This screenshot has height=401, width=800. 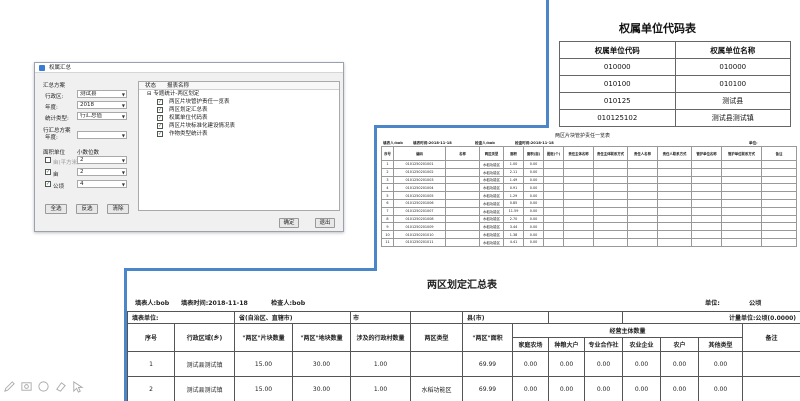 What do you see at coordinates (48, 172) in the screenshot?
I see `unit-checkbox-mu: ✓` at bounding box center [48, 172].